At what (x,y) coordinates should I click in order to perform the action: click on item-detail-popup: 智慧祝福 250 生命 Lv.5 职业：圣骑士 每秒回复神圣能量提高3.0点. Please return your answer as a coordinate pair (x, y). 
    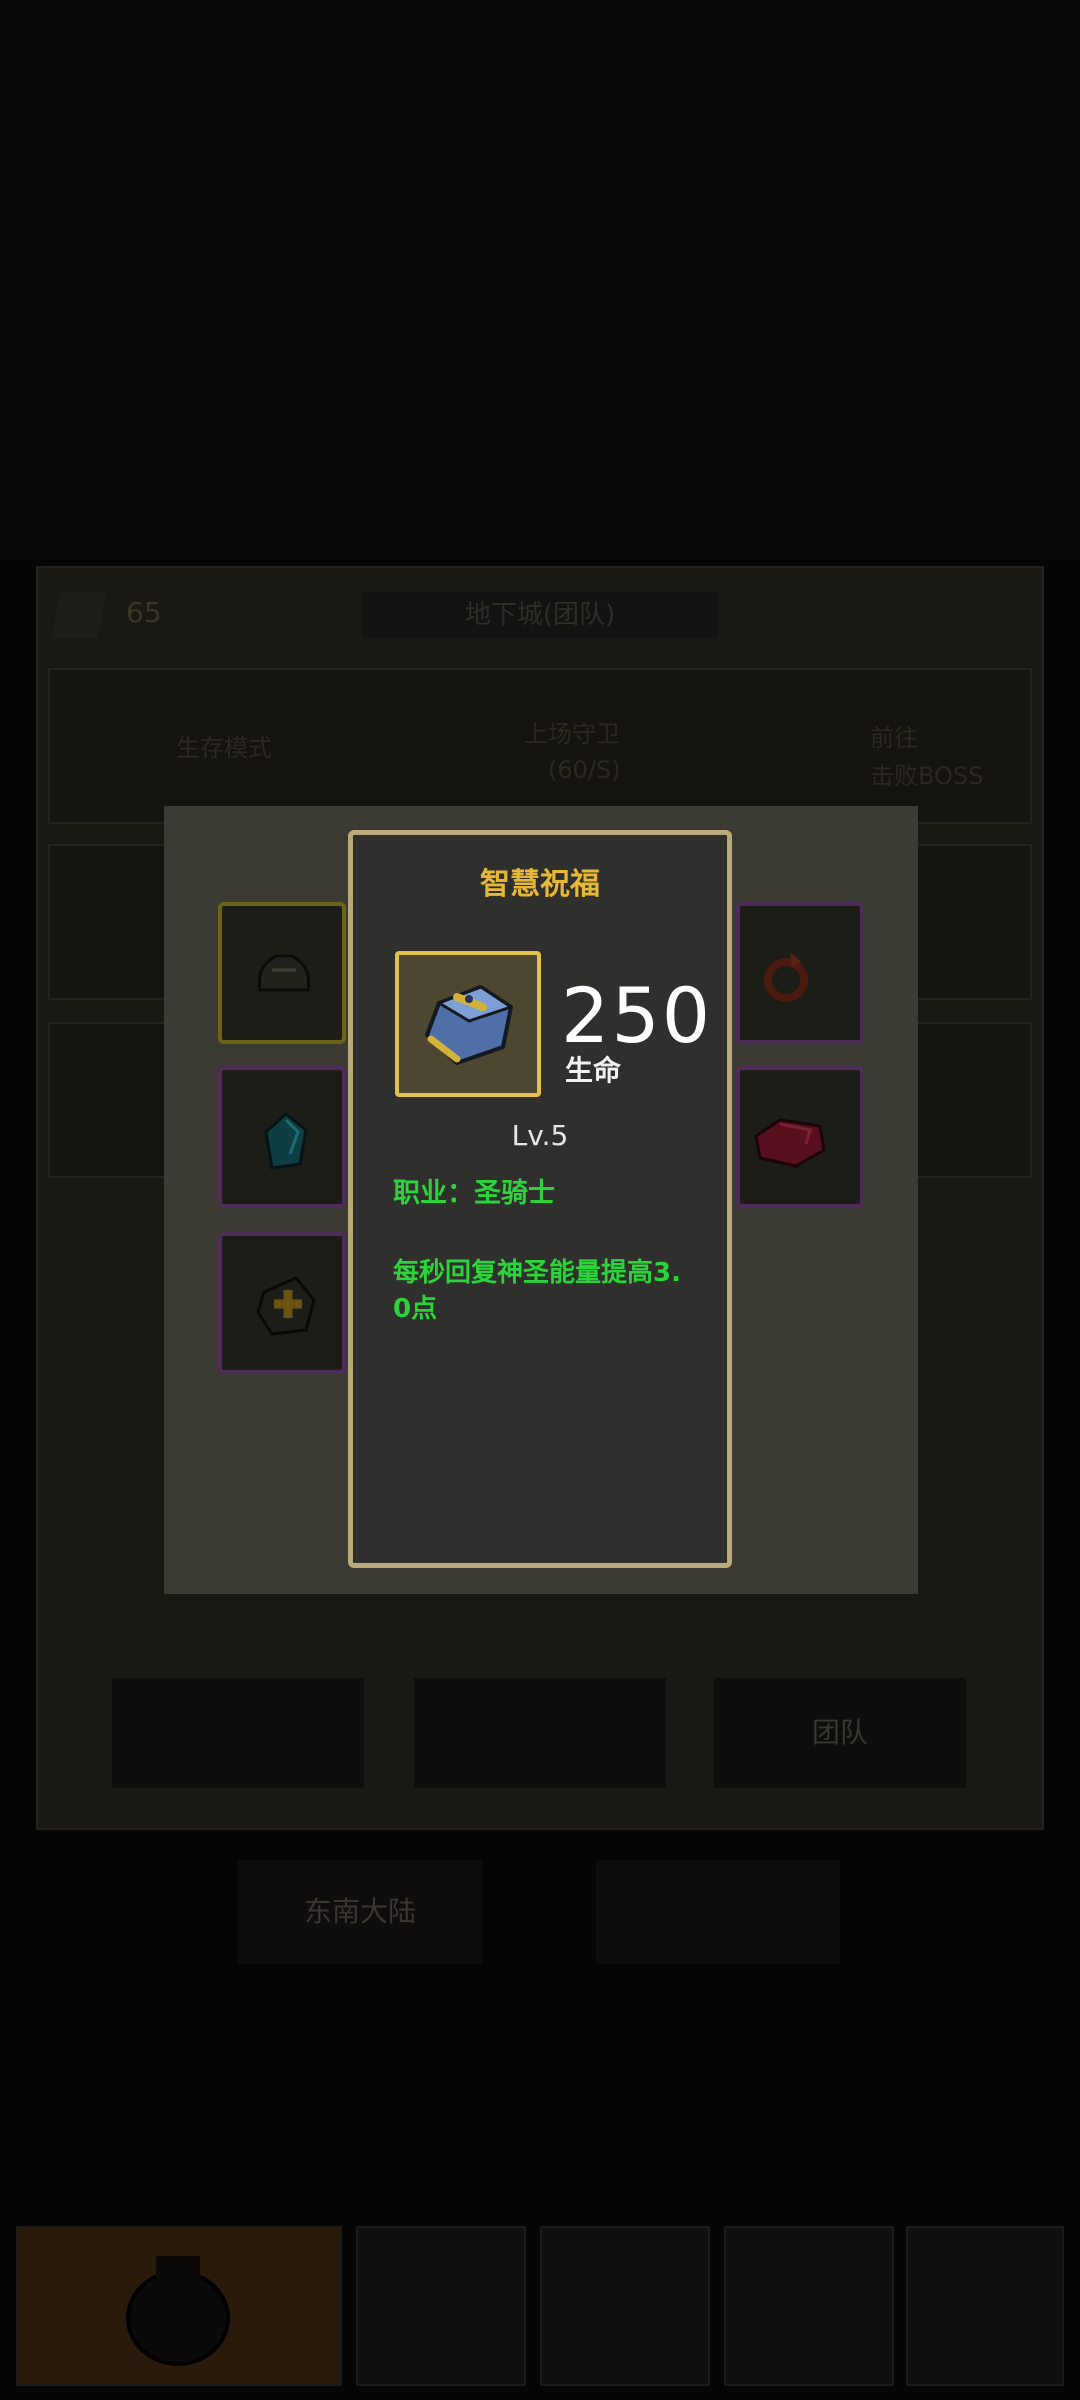
    Looking at the image, I should click on (540, 1199).